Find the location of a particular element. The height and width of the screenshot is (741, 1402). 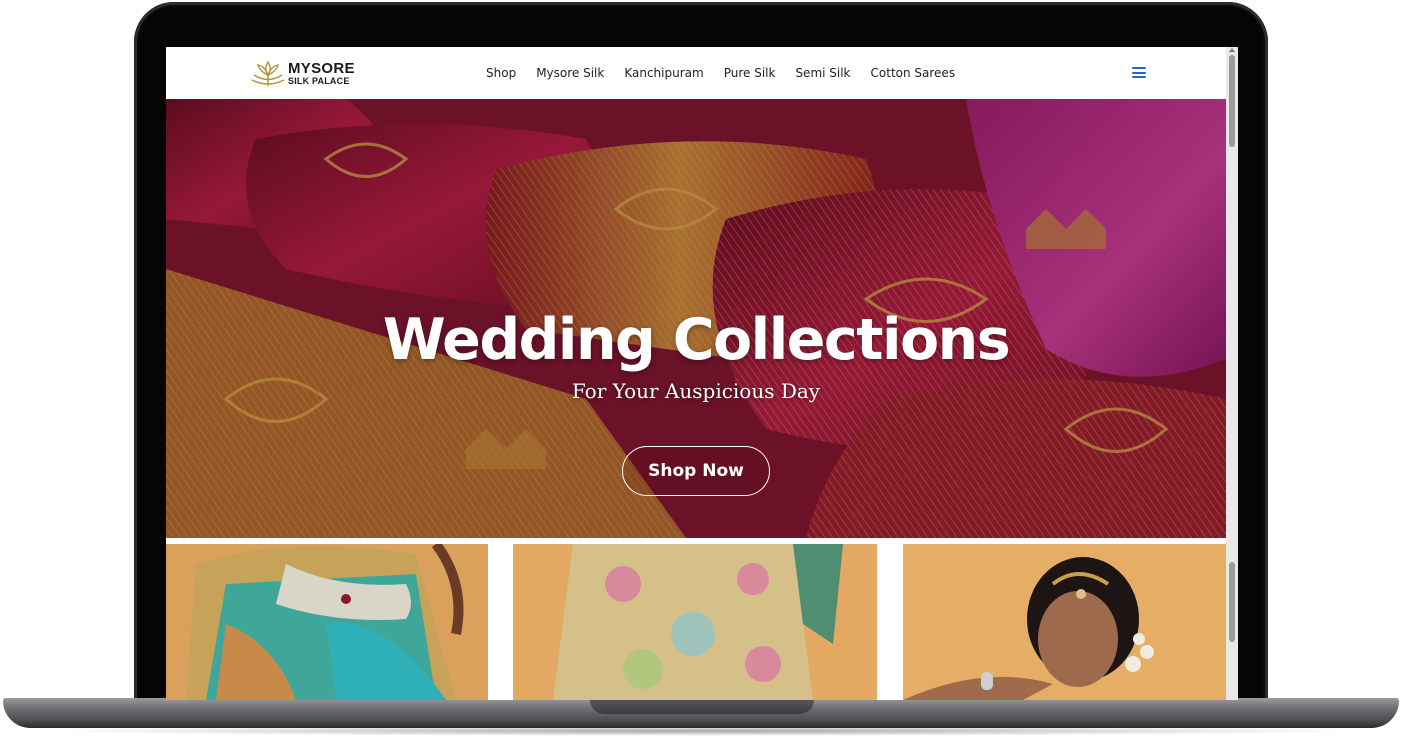

nav-item-semi-silk: Semi Silk is located at coordinates (822, 73).